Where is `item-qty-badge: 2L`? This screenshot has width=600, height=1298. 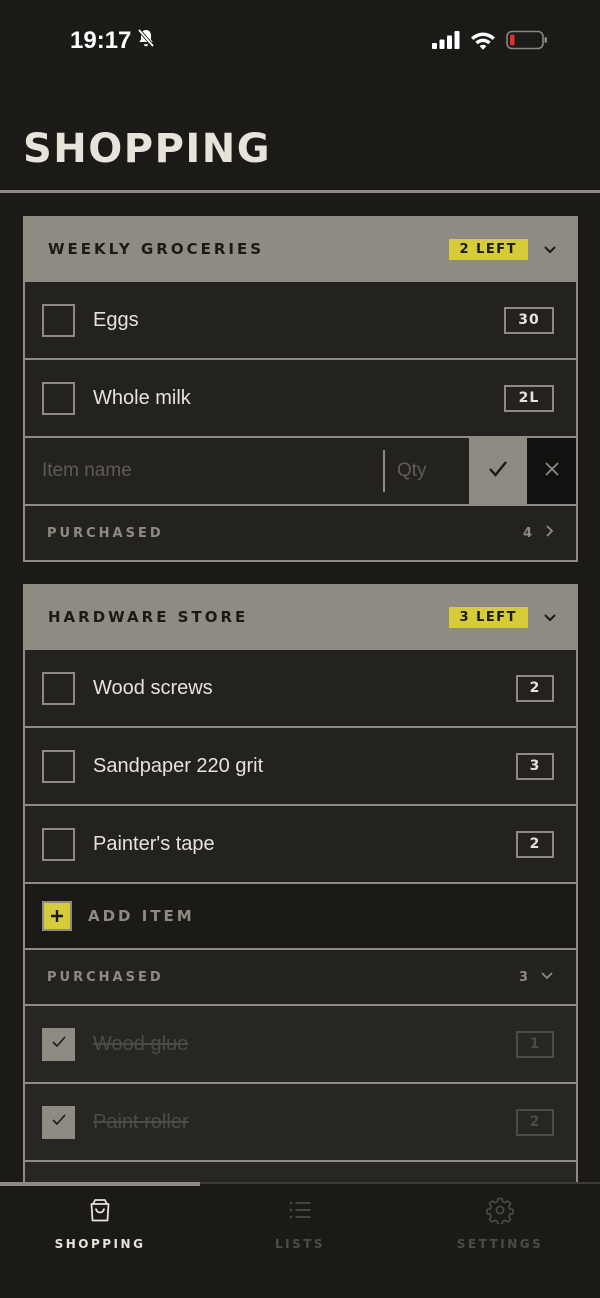 item-qty-badge: 2L is located at coordinates (529, 398).